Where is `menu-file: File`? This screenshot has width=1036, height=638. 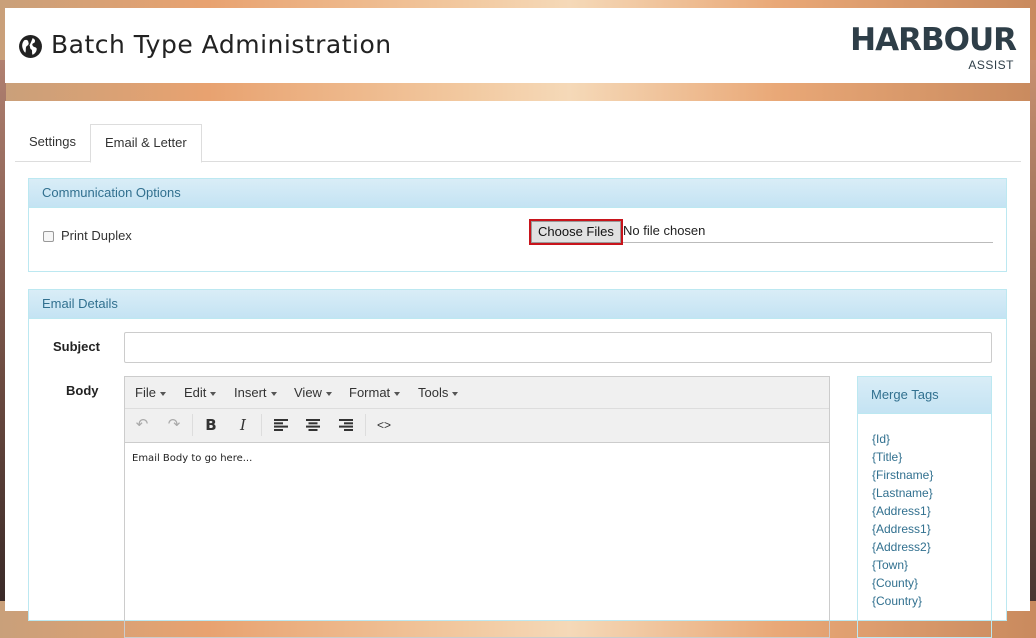 menu-file: File is located at coordinates (150, 392).